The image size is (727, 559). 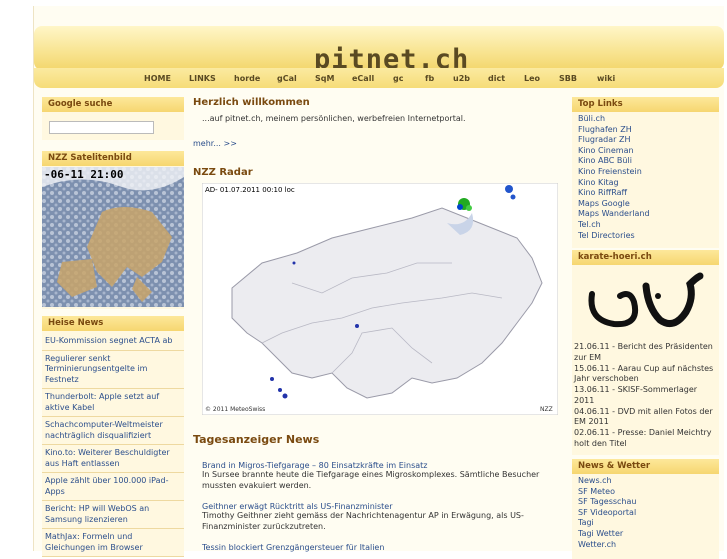 I want to click on nav-u2b: u2b, so click(x=461, y=78).